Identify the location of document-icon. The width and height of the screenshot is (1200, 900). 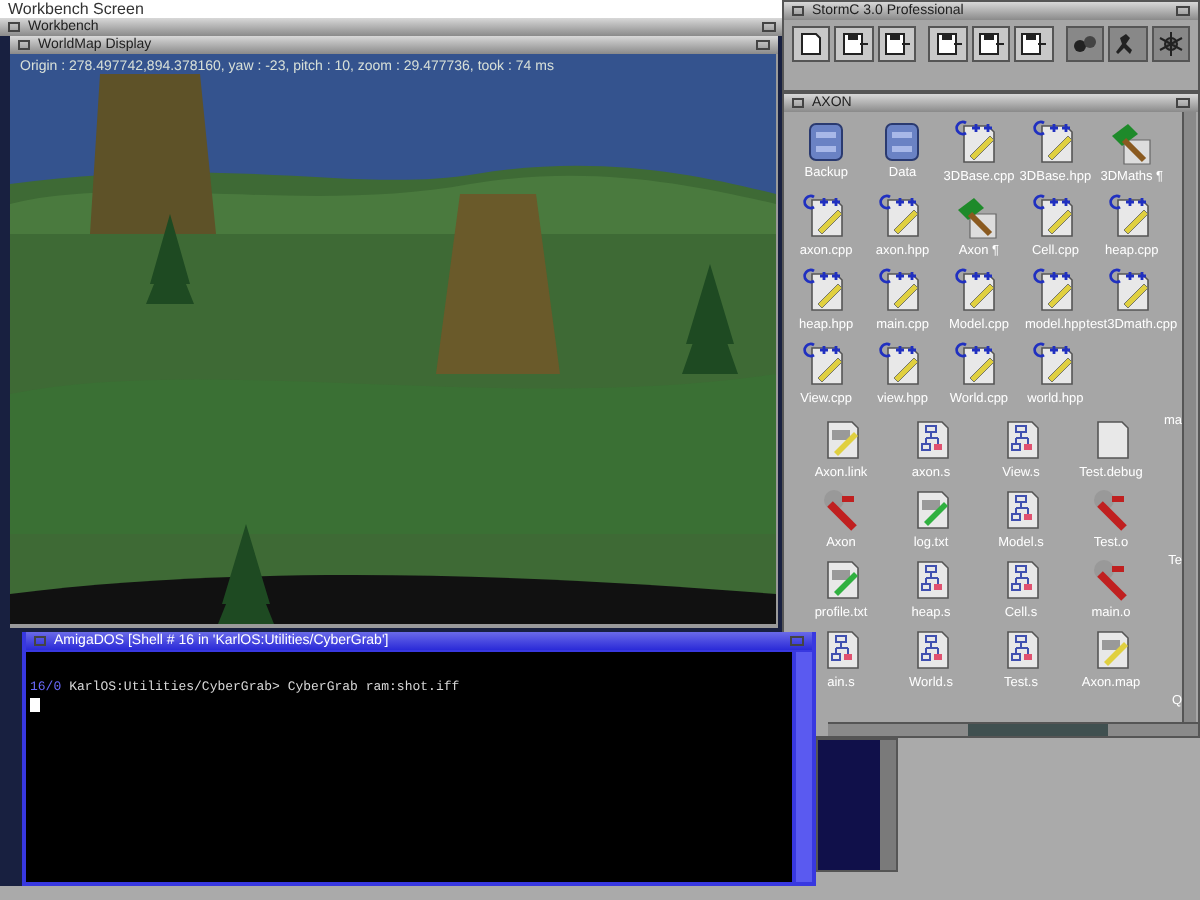
(811, 44).